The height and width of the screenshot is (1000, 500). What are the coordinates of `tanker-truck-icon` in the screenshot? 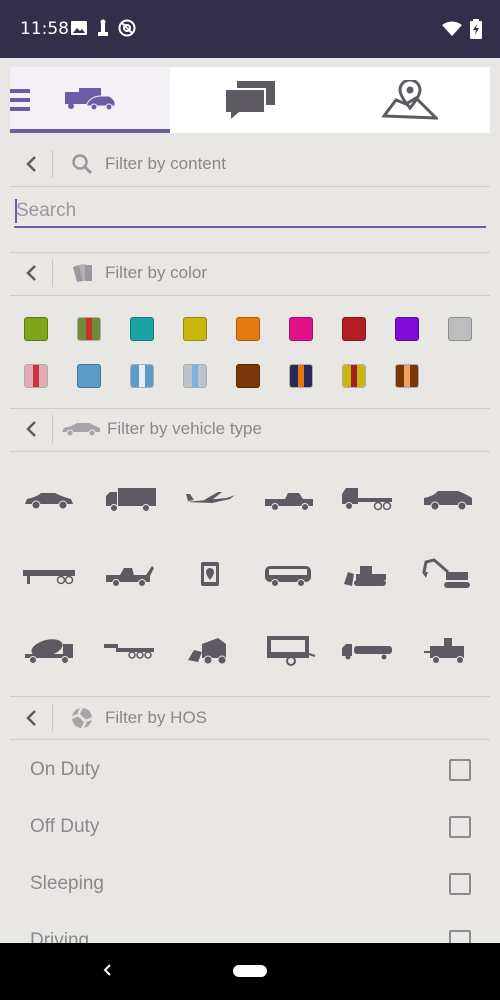 It's located at (367, 652).